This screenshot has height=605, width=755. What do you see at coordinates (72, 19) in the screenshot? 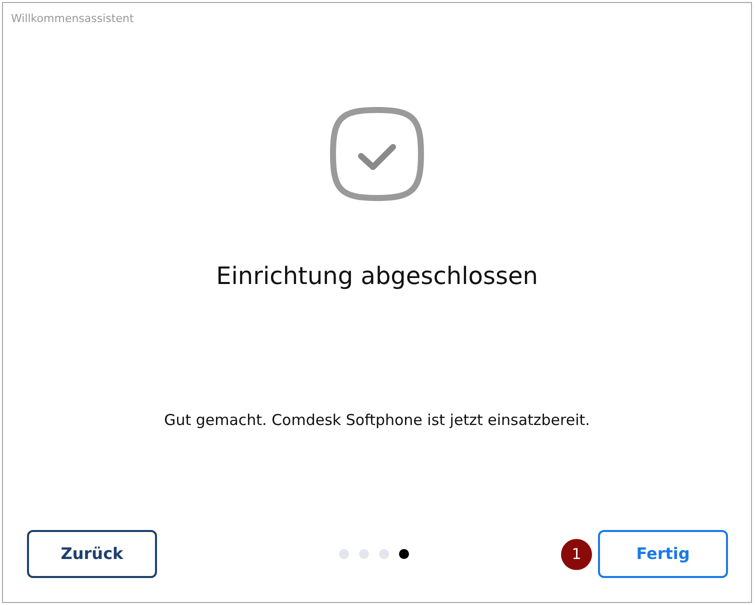
I see `window-title: Willkommensassistent` at bounding box center [72, 19].